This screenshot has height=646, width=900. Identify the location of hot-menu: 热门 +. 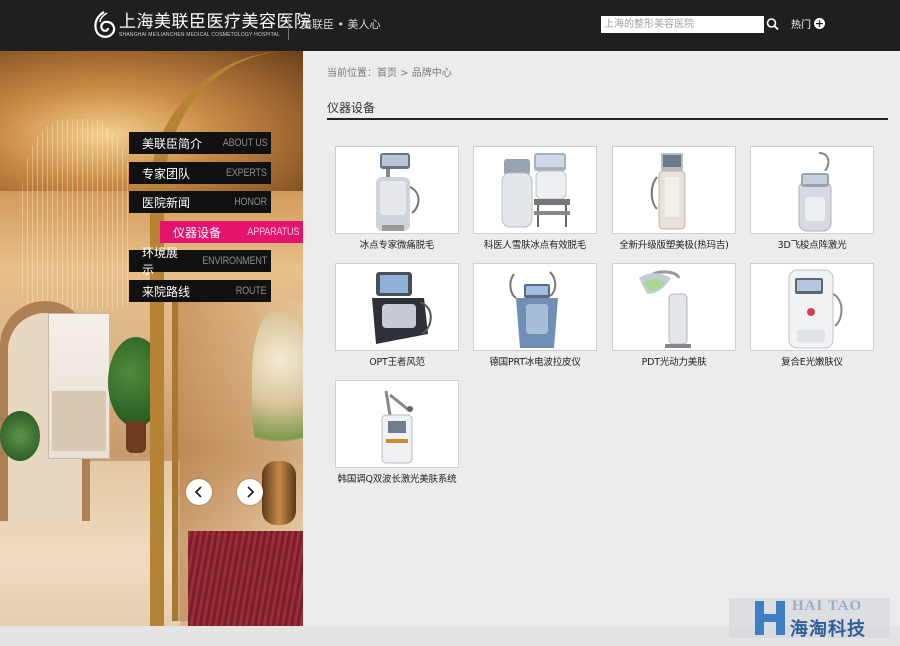
(808, 23).